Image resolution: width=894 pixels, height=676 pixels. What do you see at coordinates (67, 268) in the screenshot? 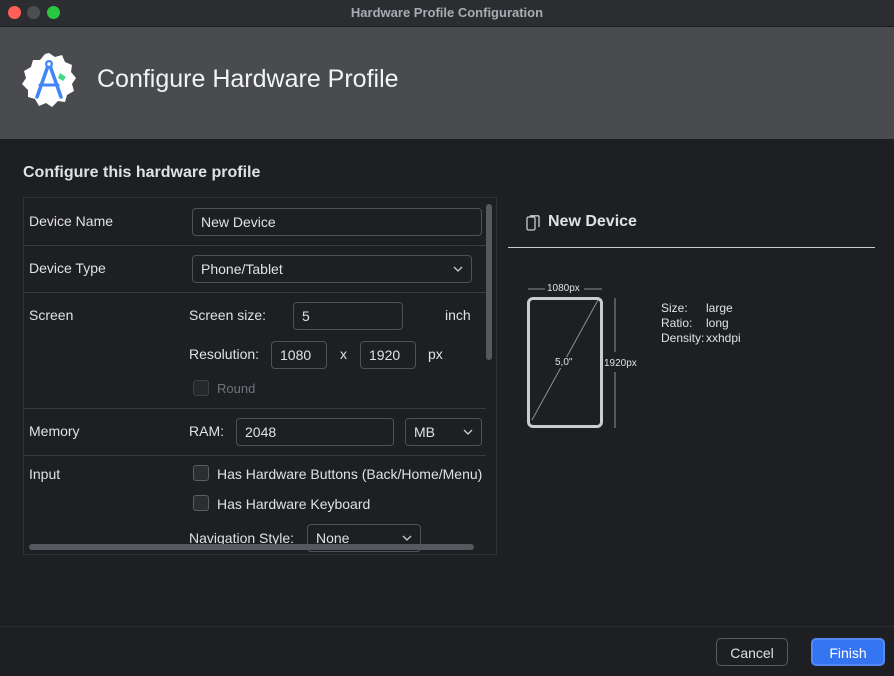
I see `device-type-label: Device Type` at bounding box center [67, 268].